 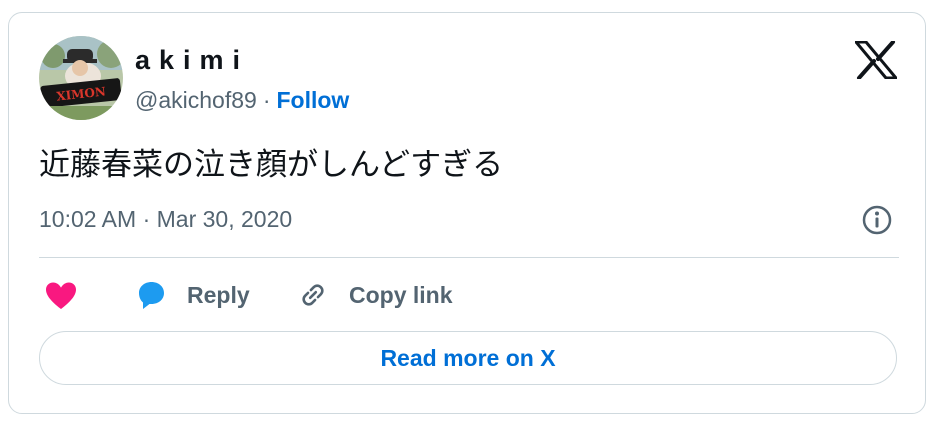 What do you see at coordinates (165, 219) in the screenshot?
I see `tweet-timestamp: 10:02 AM · Mar 30, 2020` at bounding box center [165, 219].